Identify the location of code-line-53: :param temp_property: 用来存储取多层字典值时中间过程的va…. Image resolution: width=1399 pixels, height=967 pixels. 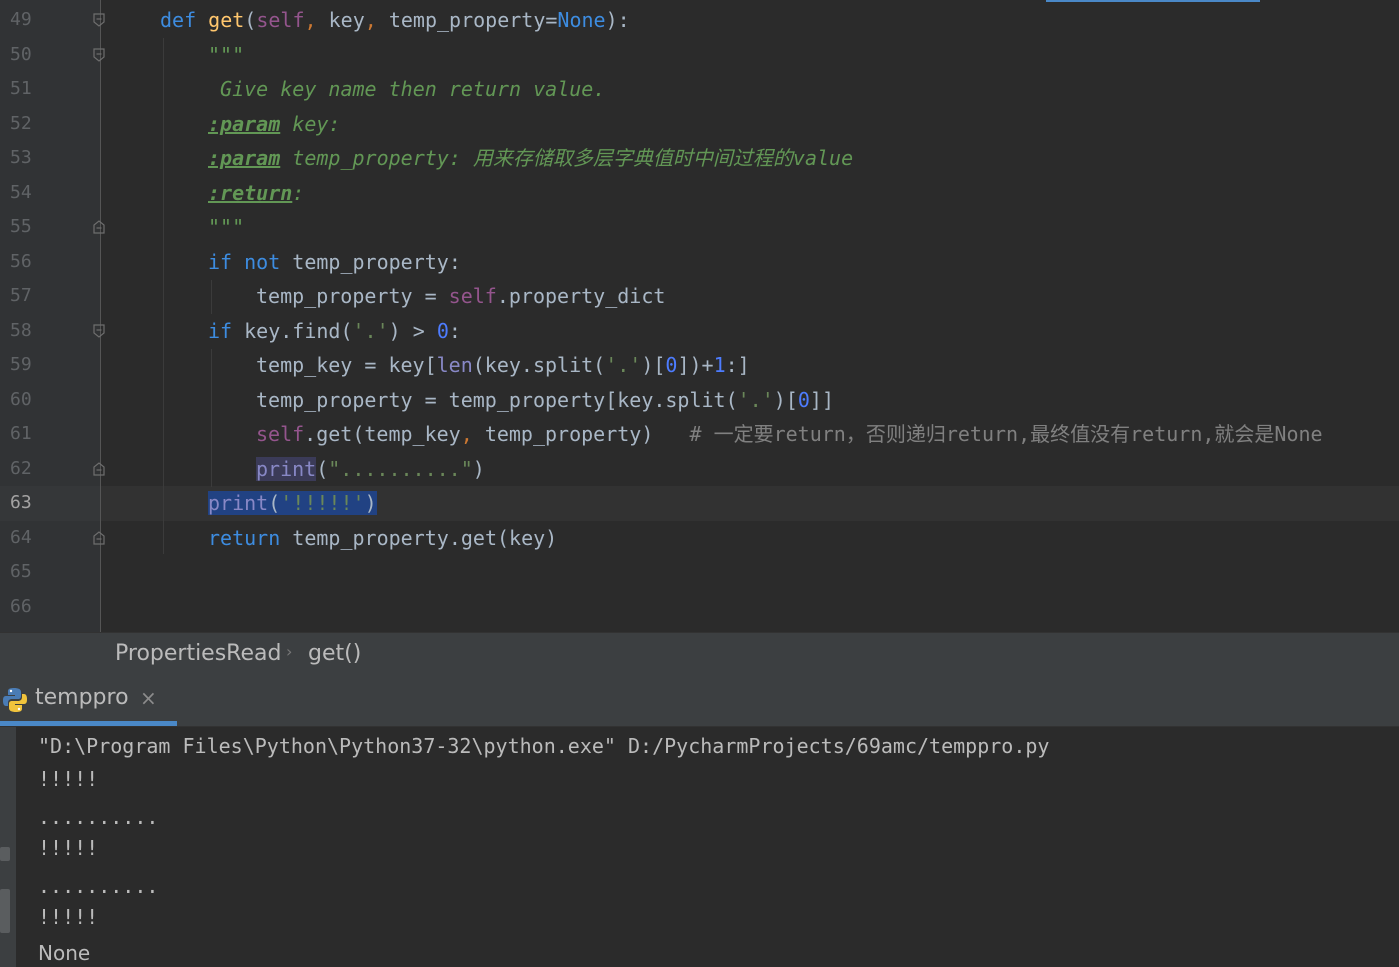
(530, 158).